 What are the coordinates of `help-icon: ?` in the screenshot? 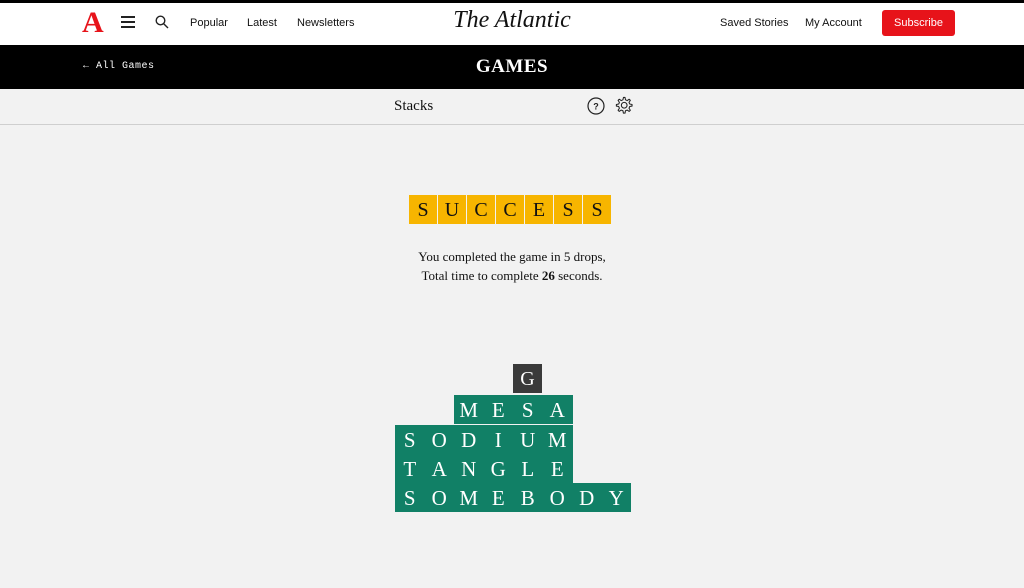 It's located at (596, 106).